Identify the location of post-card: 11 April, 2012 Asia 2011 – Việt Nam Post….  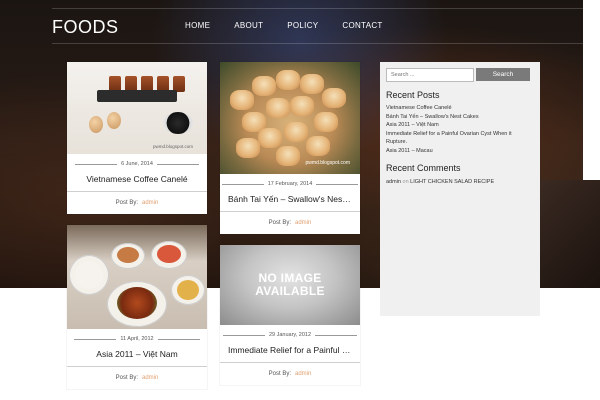
(137, 307).